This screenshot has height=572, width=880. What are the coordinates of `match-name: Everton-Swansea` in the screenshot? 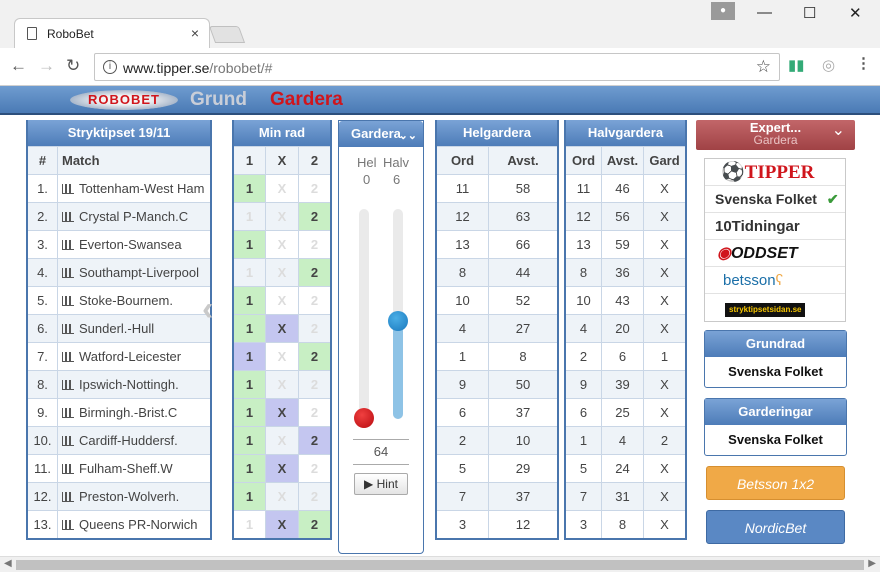 It's located at (134, 244).